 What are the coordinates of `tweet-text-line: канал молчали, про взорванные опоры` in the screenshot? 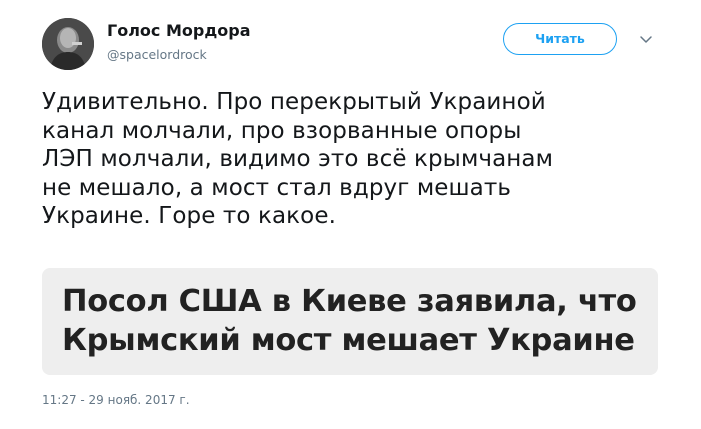 It's located at (282, 130).